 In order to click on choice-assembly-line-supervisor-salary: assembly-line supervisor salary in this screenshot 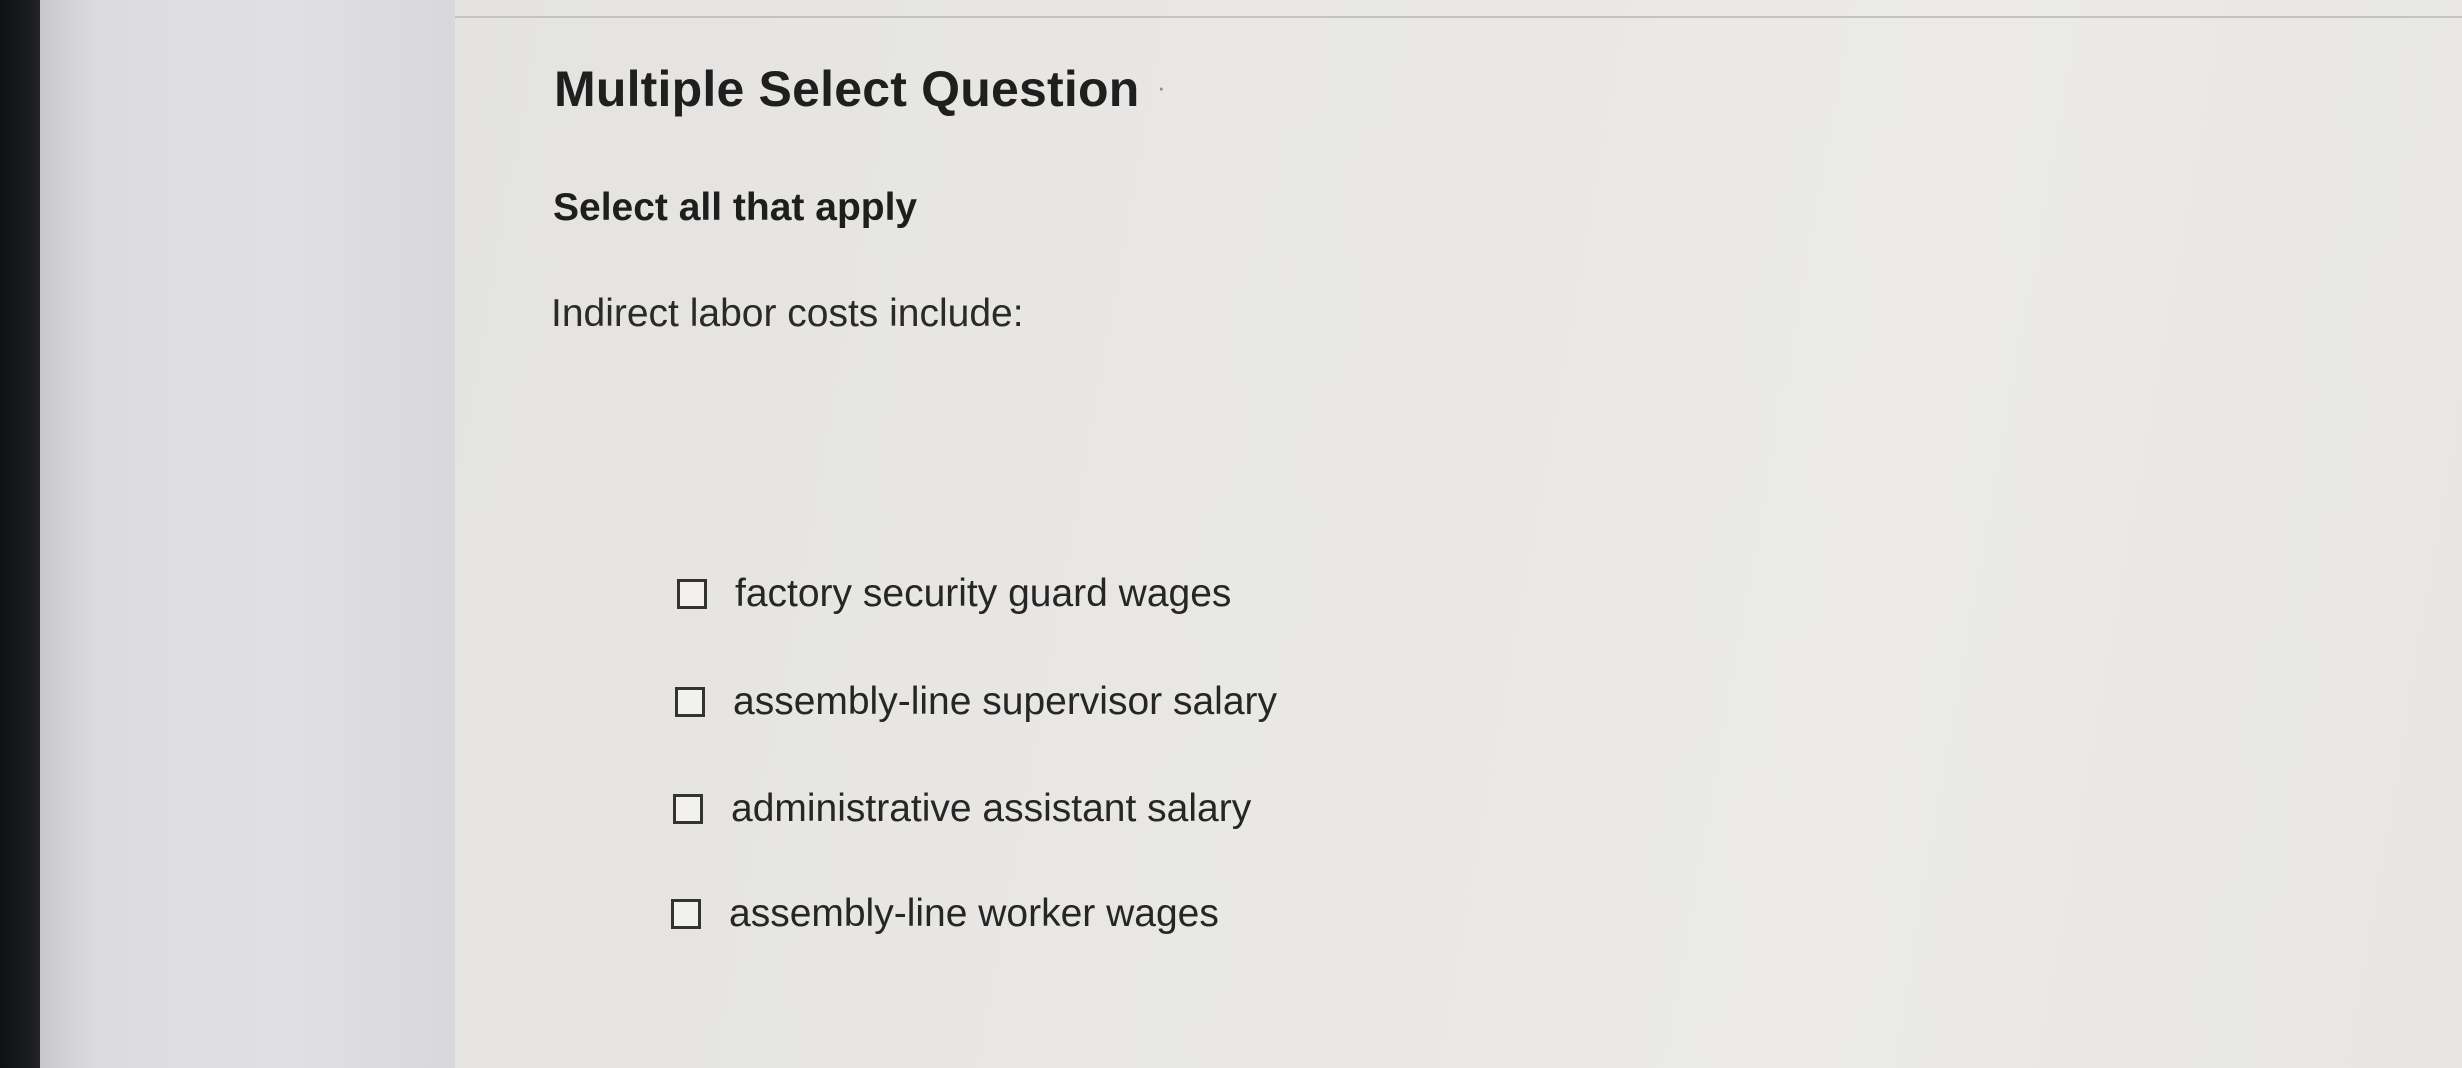, I will do `click(976, 702)`.